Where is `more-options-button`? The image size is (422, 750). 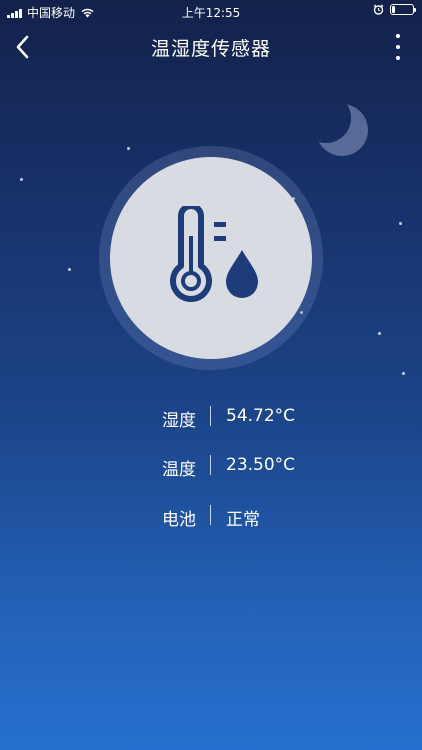 more-options-button is located at coordinates (398, 47).